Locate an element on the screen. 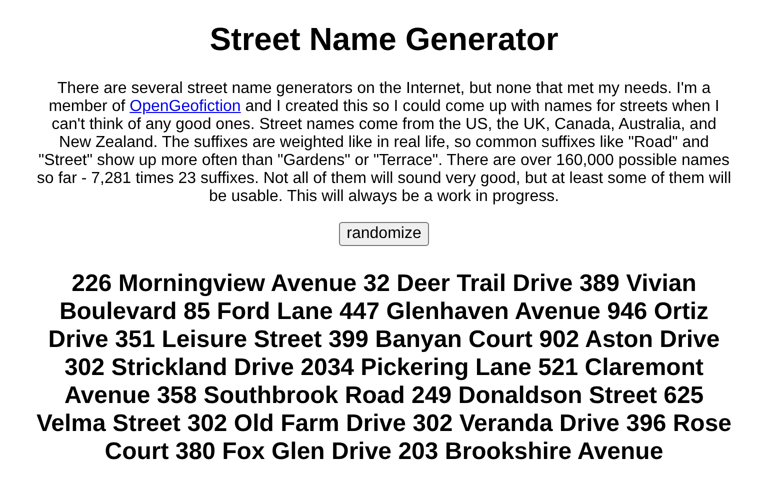  page-title: Street Name Generator is located at coordinates (384, 39).